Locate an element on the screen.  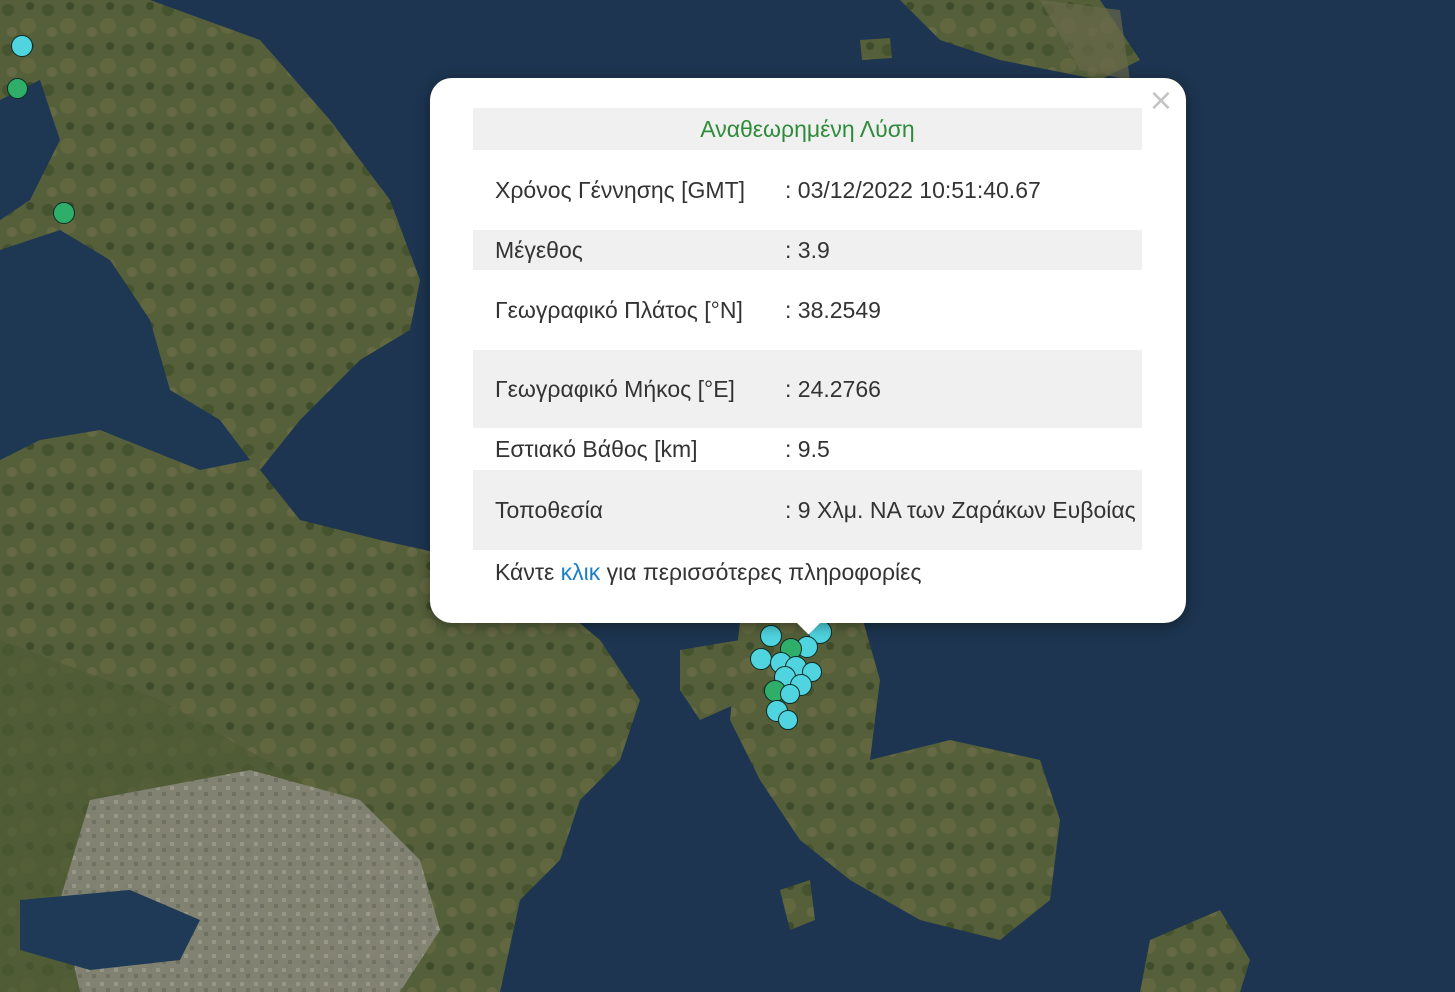
table-row-latitude: Γεωγραφικό Πλάτος [°N] : 38.2549 is located at coordinates (807, 310).